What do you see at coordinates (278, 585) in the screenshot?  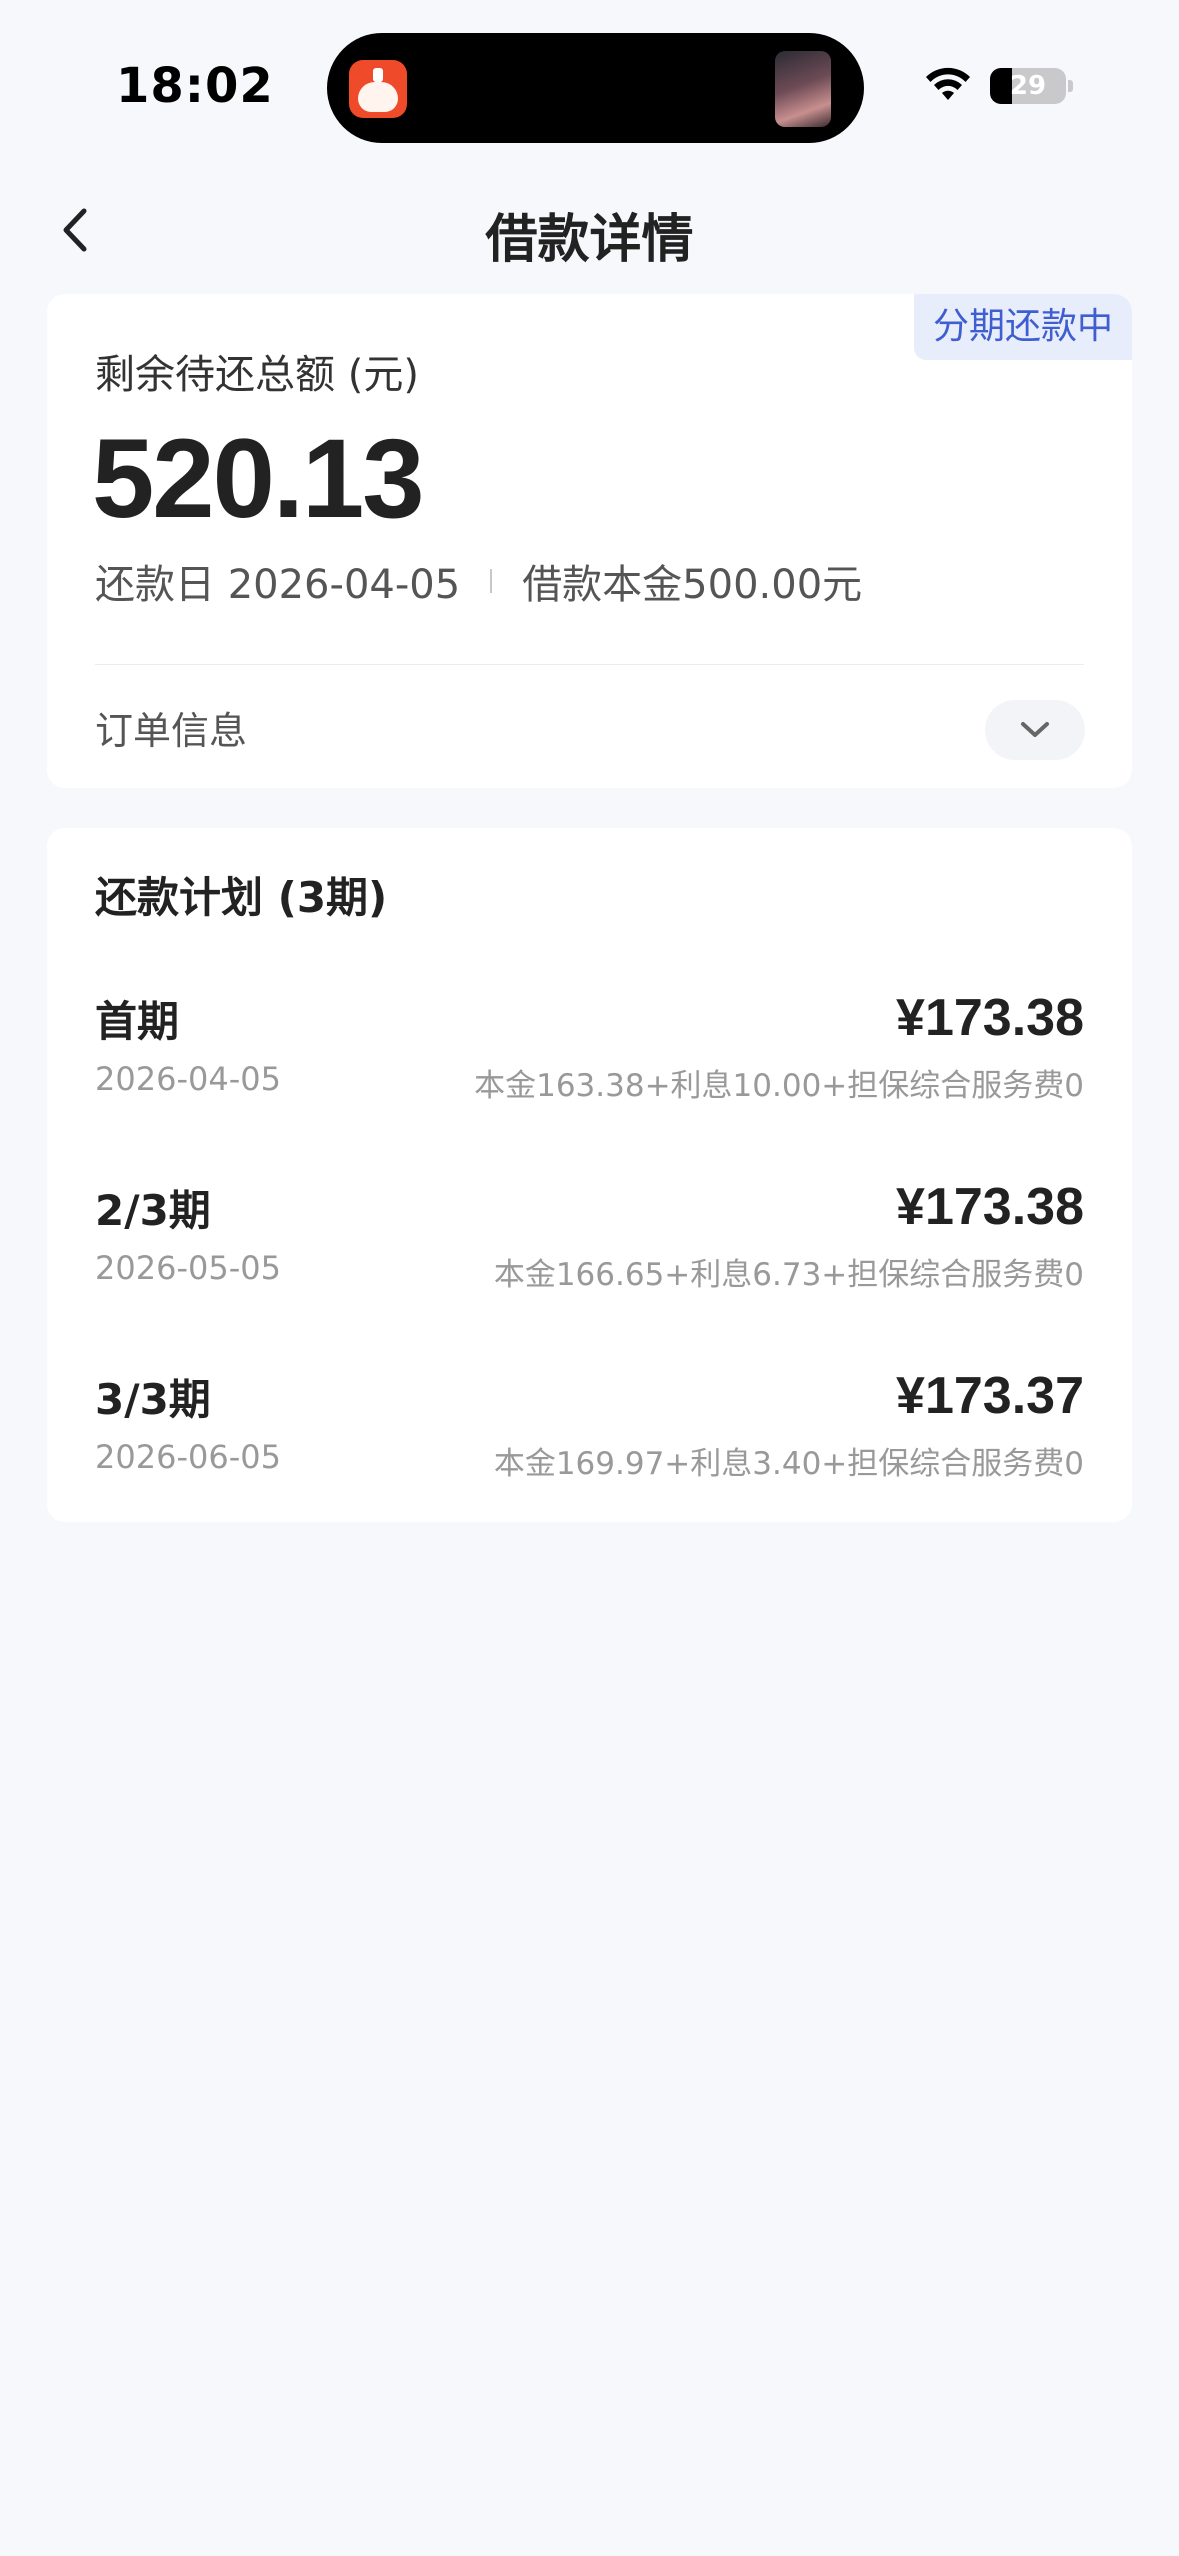 I see `due-date: 还款日 2026-04-05` at bounding box center [278, 585].